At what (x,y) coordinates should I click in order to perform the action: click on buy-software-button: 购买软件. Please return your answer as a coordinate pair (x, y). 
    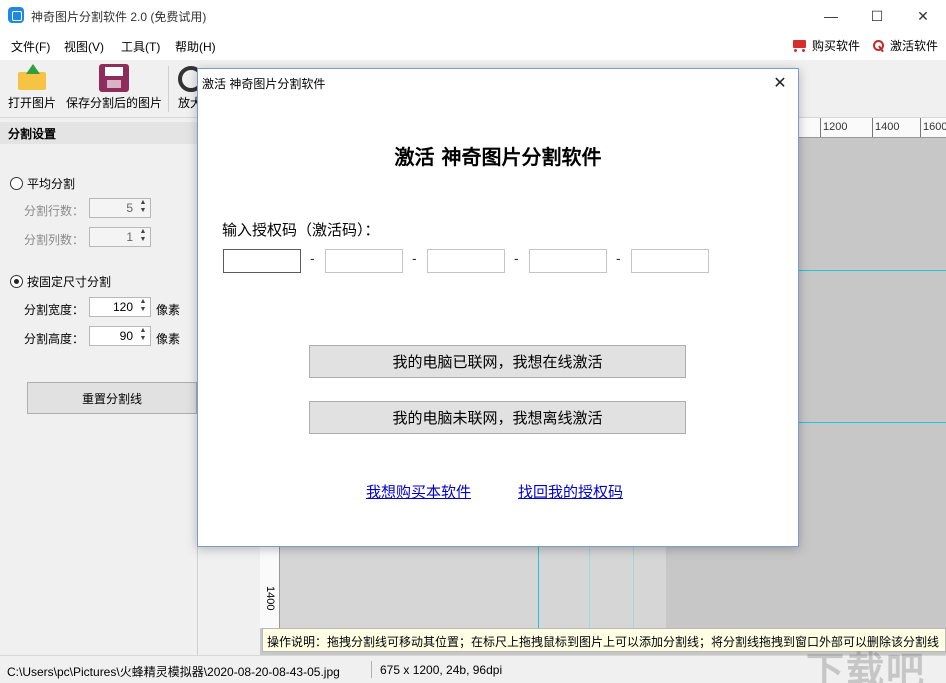
    Looking at the image, I should click on (825, 45).